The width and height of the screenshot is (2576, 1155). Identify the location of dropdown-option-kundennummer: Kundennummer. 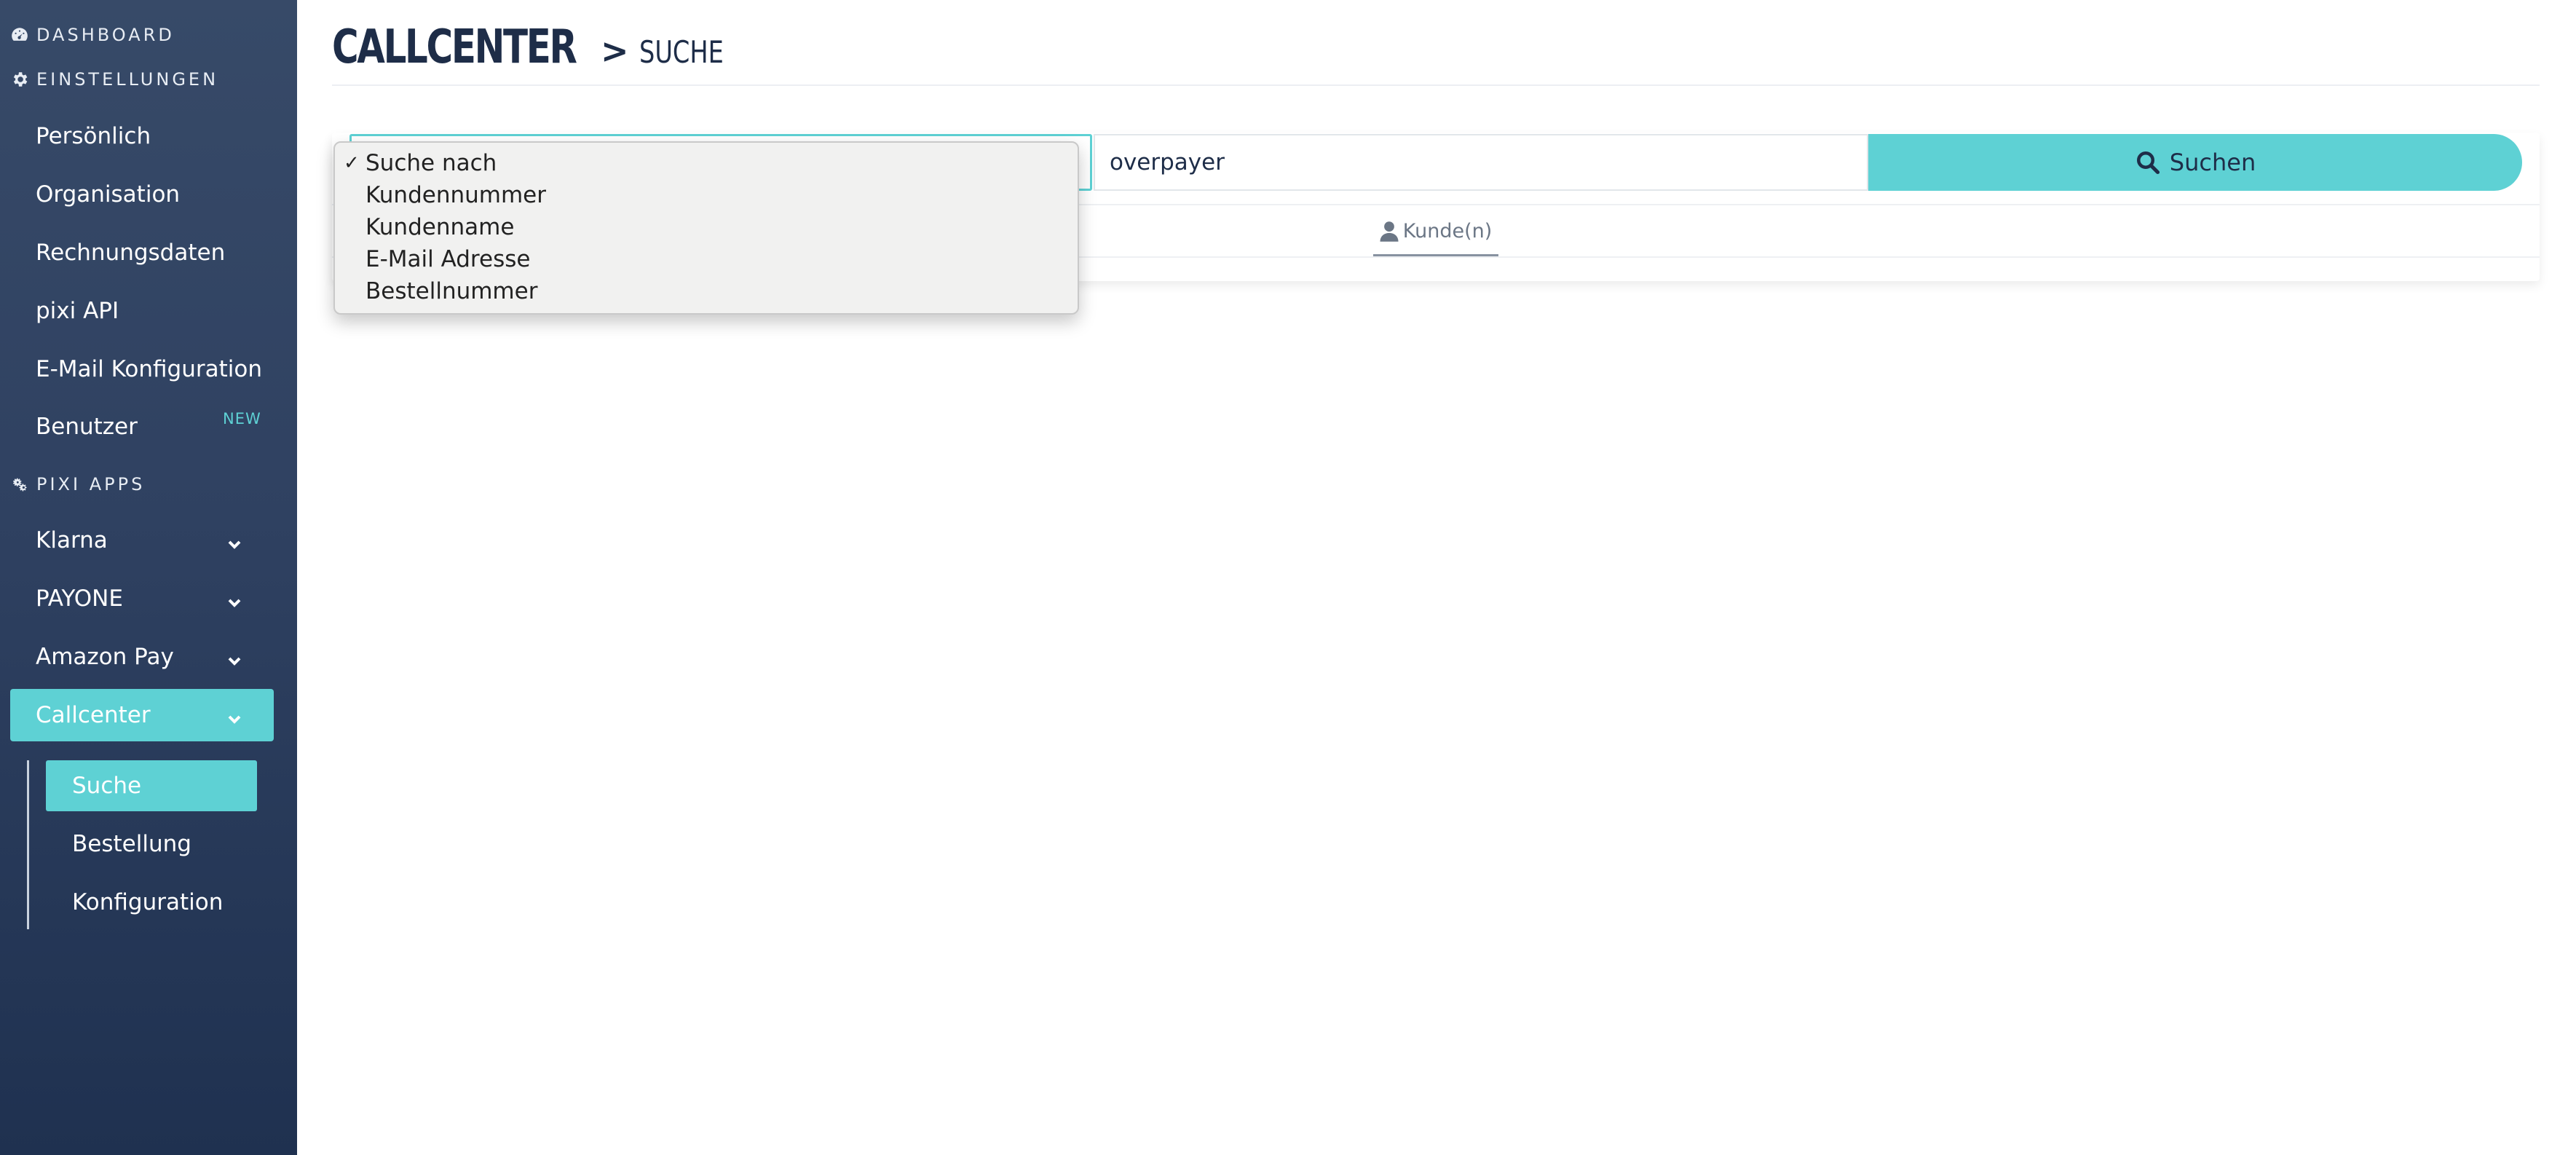
(707, 195).